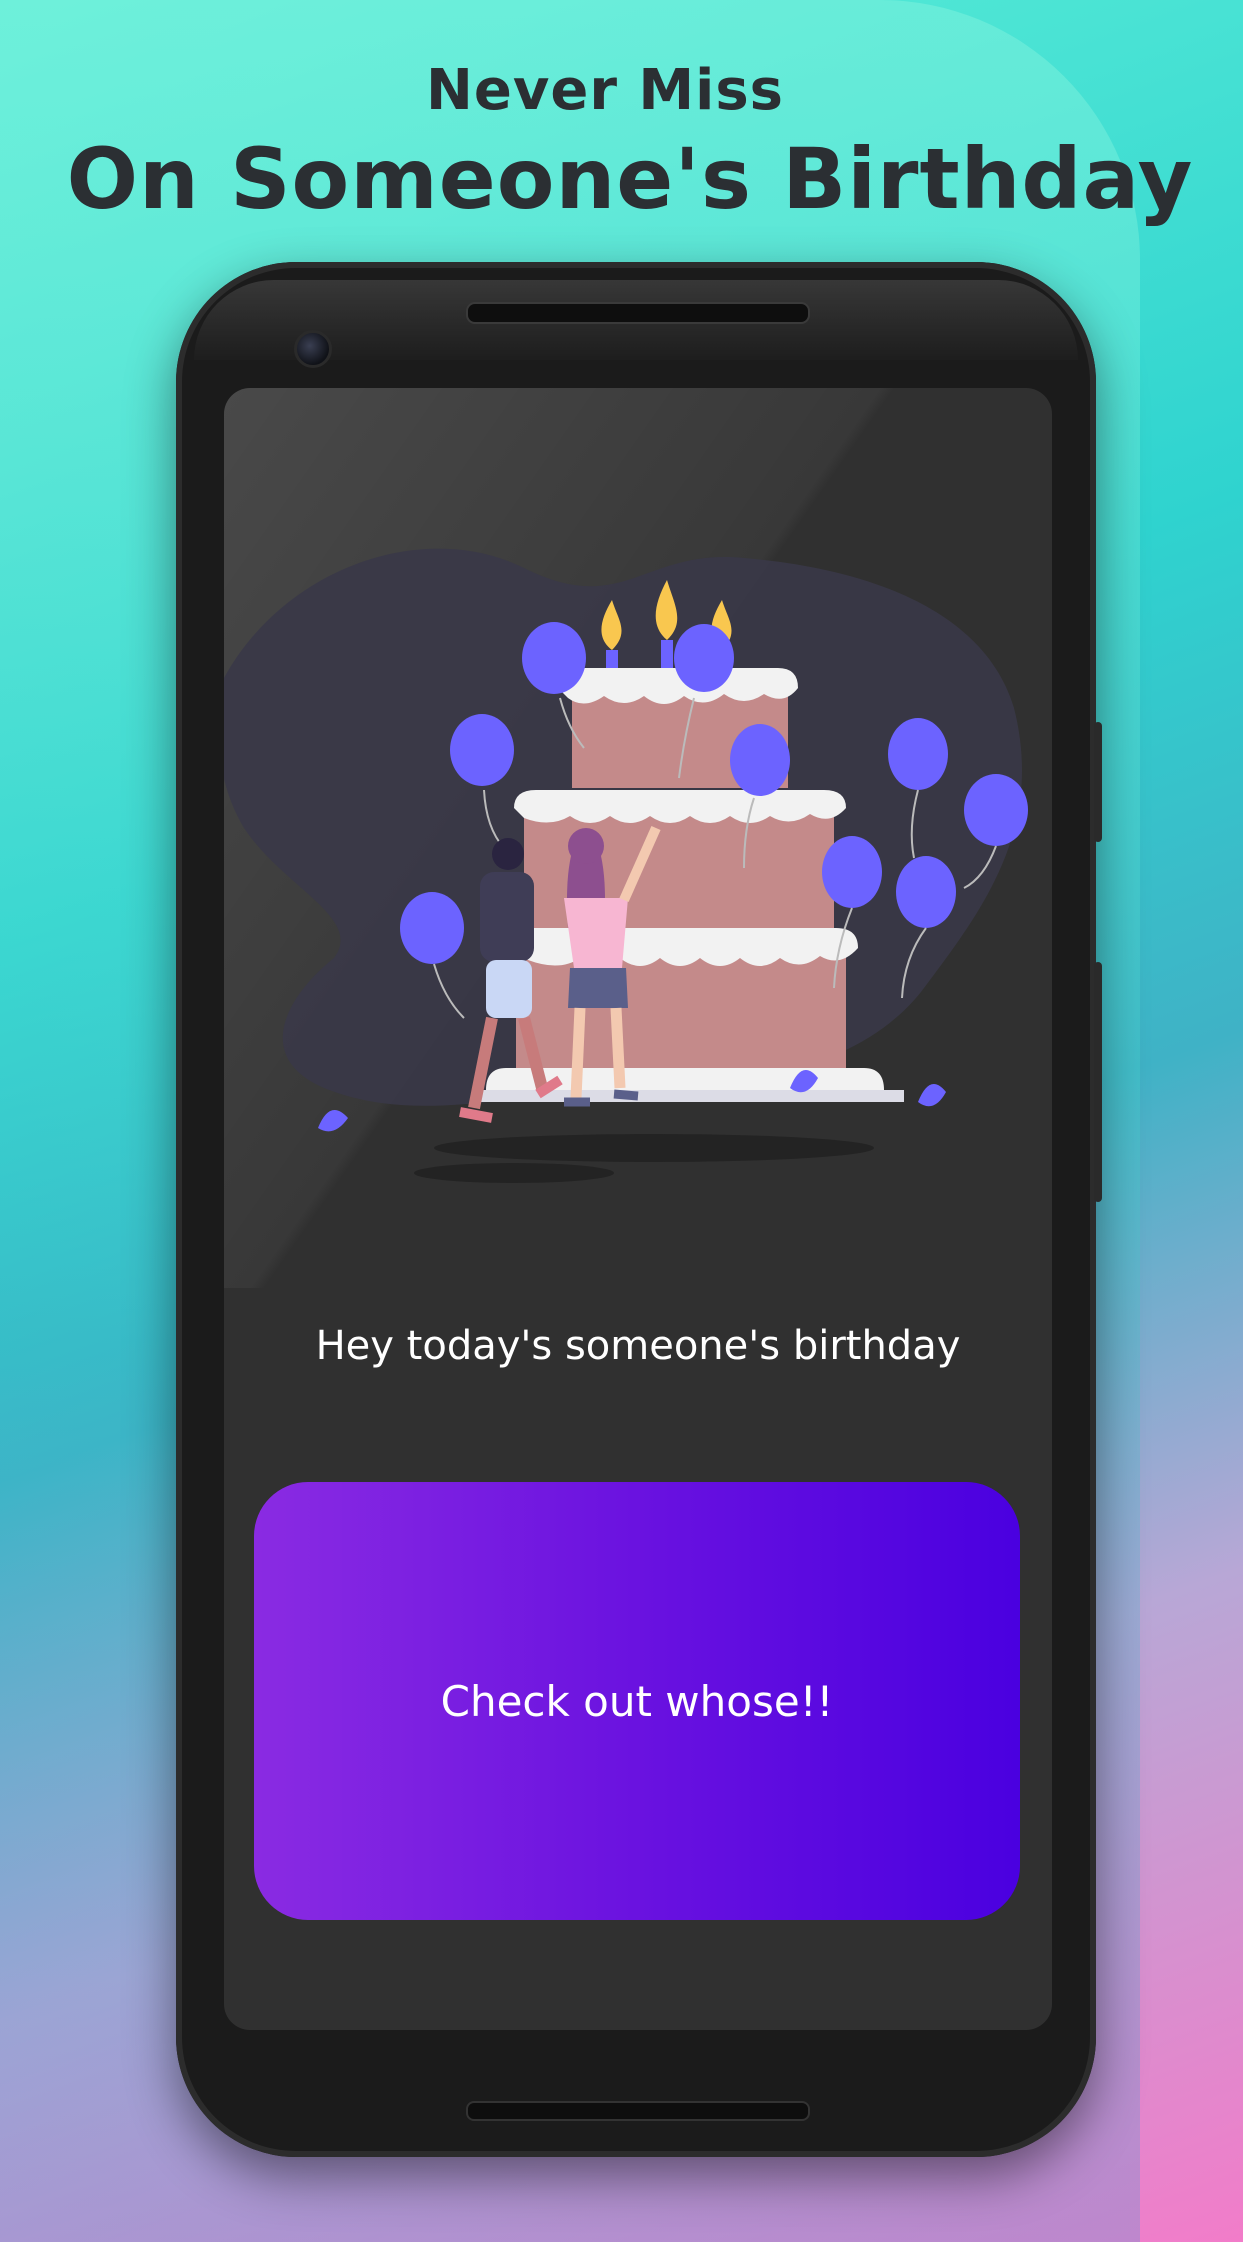  What do you see at coordinates (605, 90) in the screenshot?
I see `headline-small: Never Miss` at bounding box center [605, 90].